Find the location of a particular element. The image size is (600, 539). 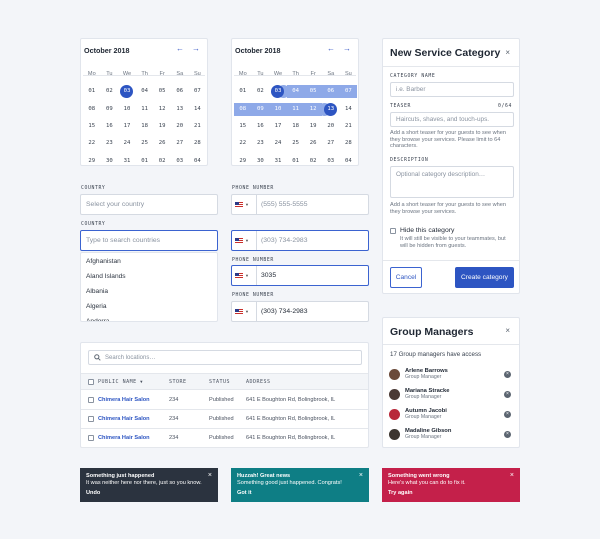

calendar-day: 31 is located at coordinates (278, 161).